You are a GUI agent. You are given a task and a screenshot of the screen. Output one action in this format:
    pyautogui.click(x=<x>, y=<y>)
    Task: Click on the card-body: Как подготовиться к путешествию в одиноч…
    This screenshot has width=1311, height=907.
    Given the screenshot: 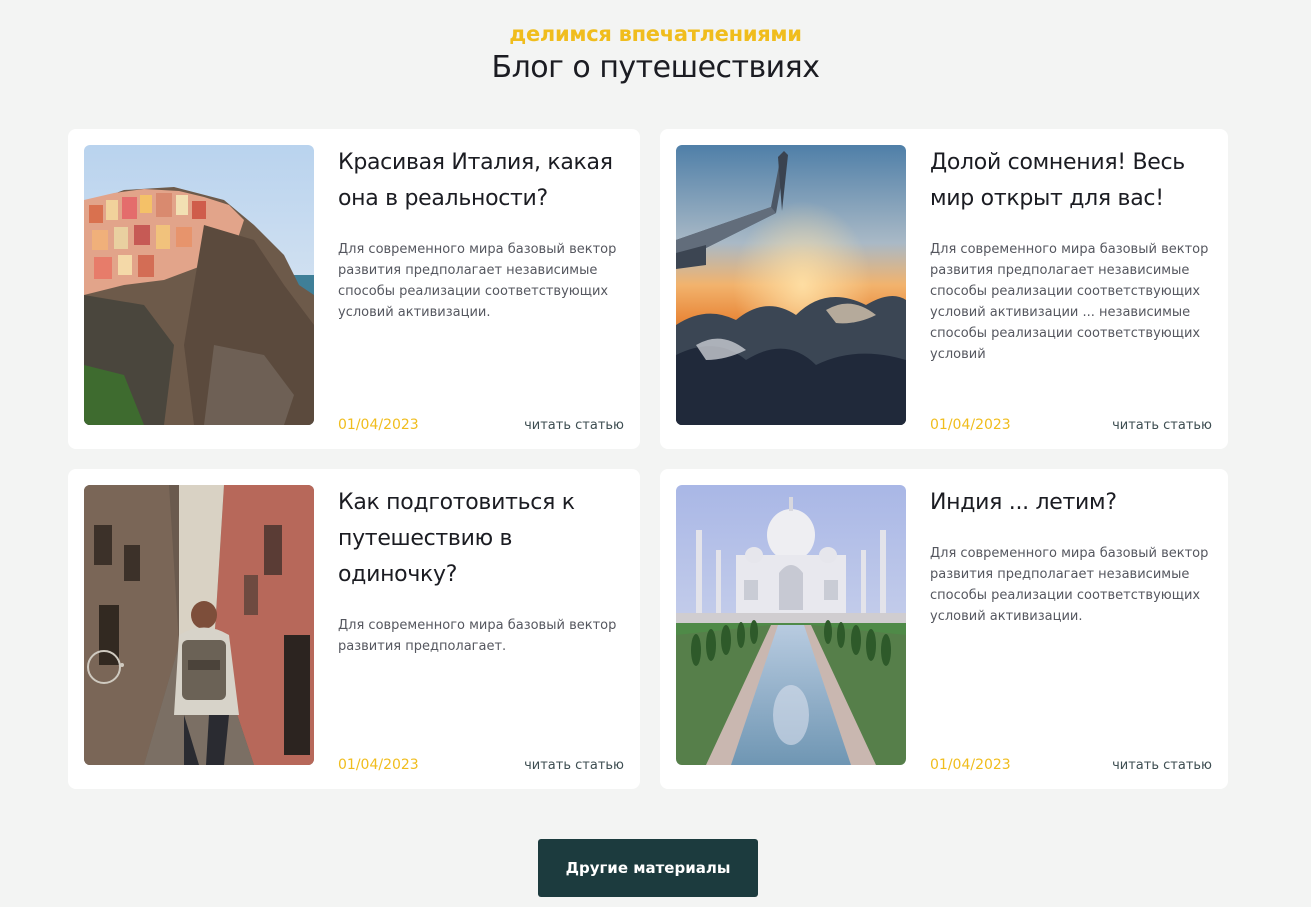 What is the action you would take?
    pyautogui.click(x=481, y=629)
    